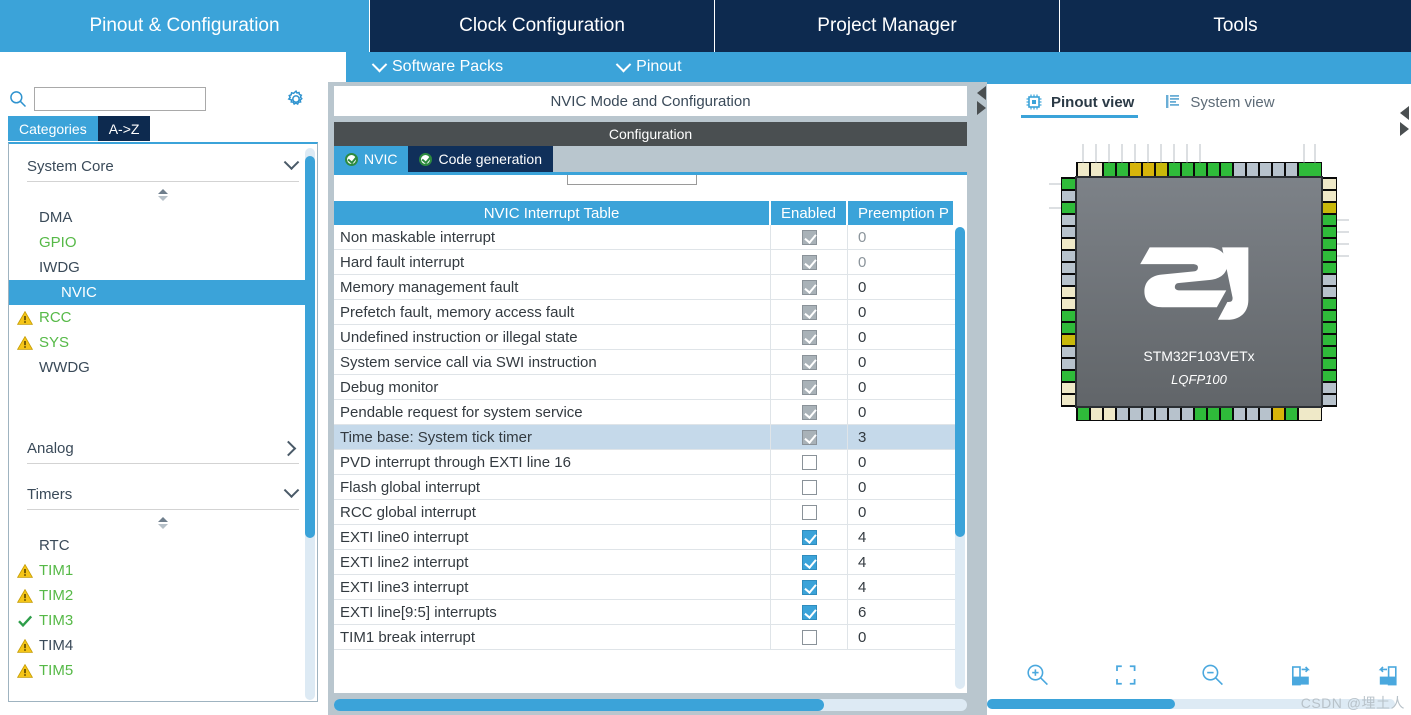 The height and width of the screenshot is (715, 1411). Describe the element at coordinates (644, 612) in the screenshot. I see `table-row: EXTI line[9:5] interrupts 6` at that location.